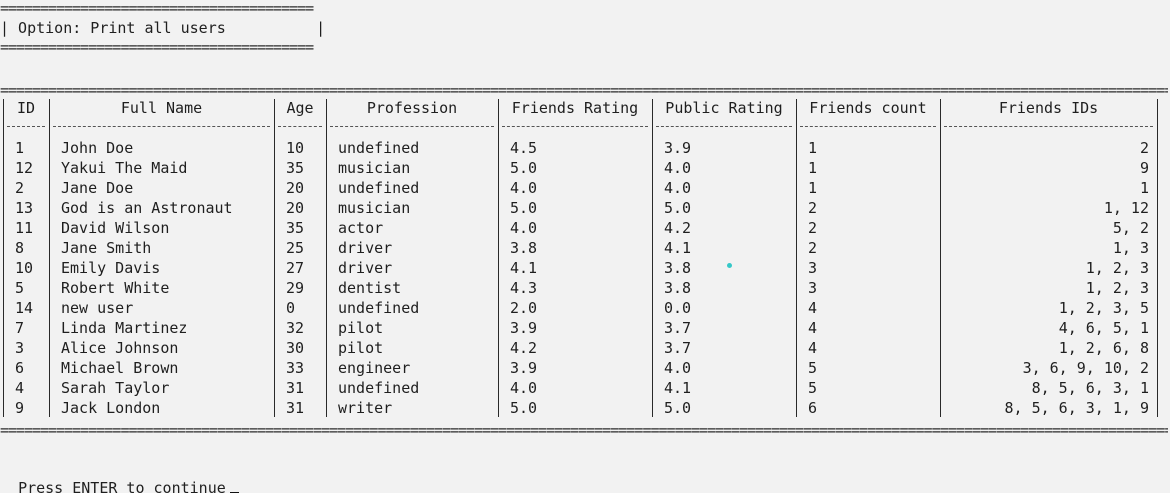 The height and width of the screenshot is (493, 1170). I want to click on column-header: Friends IDs, so click(1048, 108).